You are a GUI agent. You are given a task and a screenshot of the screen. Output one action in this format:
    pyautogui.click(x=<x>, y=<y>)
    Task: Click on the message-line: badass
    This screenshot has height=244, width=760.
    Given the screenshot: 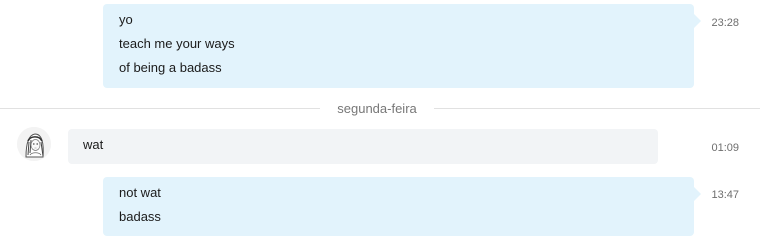 What is the action you would take?
    pyautogui.click(x=140, y=216)
    